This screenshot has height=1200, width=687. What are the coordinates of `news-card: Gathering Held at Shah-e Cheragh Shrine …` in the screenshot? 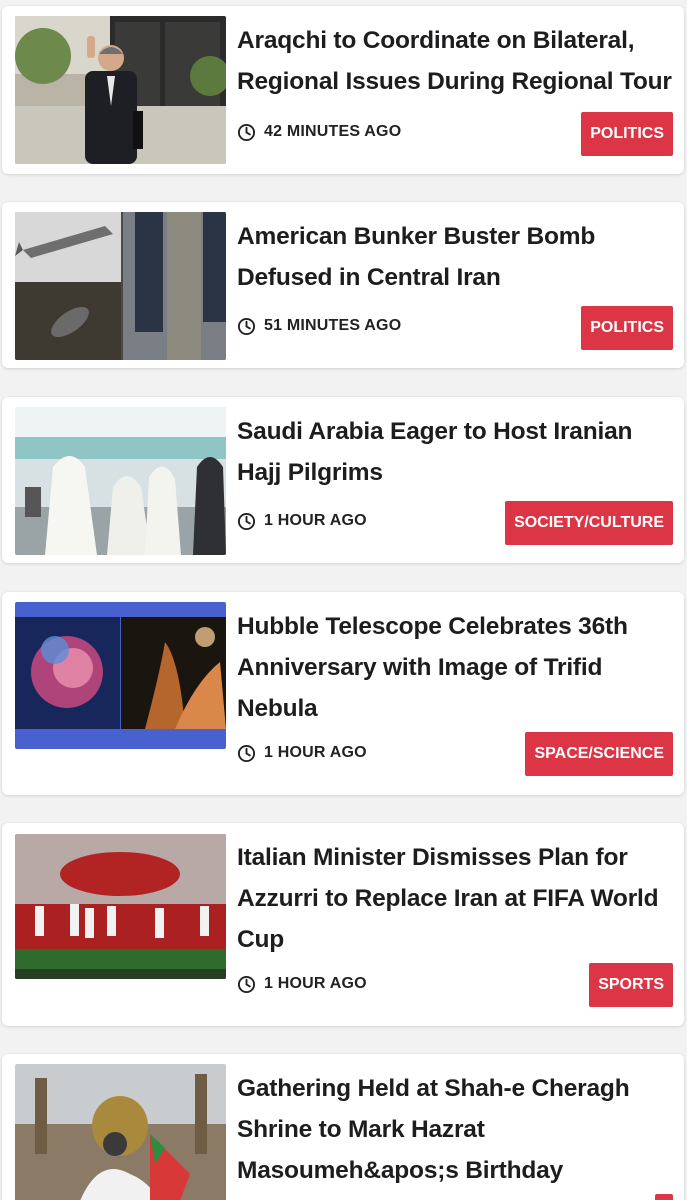 It's located at (343, 1127).